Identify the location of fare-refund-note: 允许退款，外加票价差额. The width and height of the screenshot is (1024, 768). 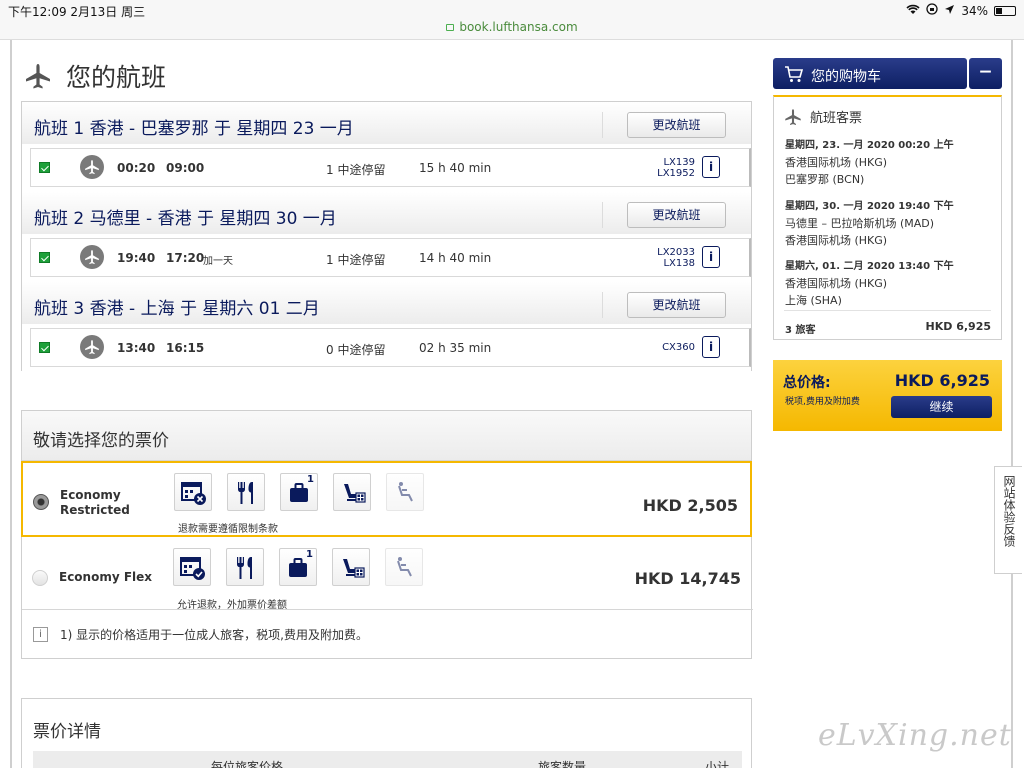
(232, 605).